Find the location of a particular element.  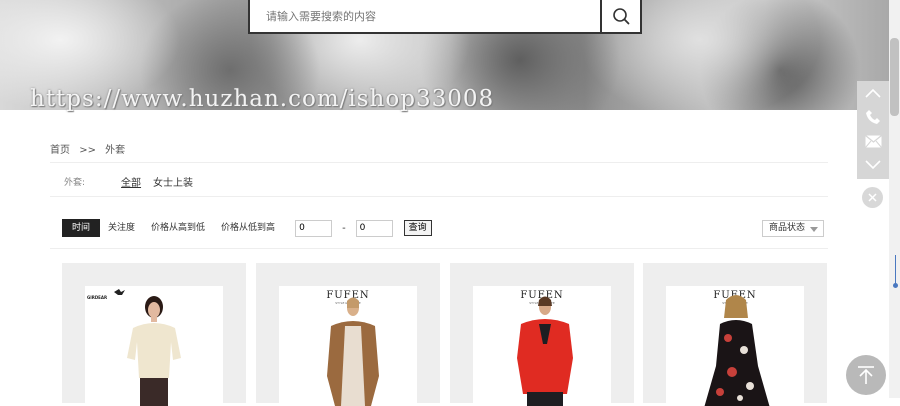

mail-icon is located at coordinates (873, 141).